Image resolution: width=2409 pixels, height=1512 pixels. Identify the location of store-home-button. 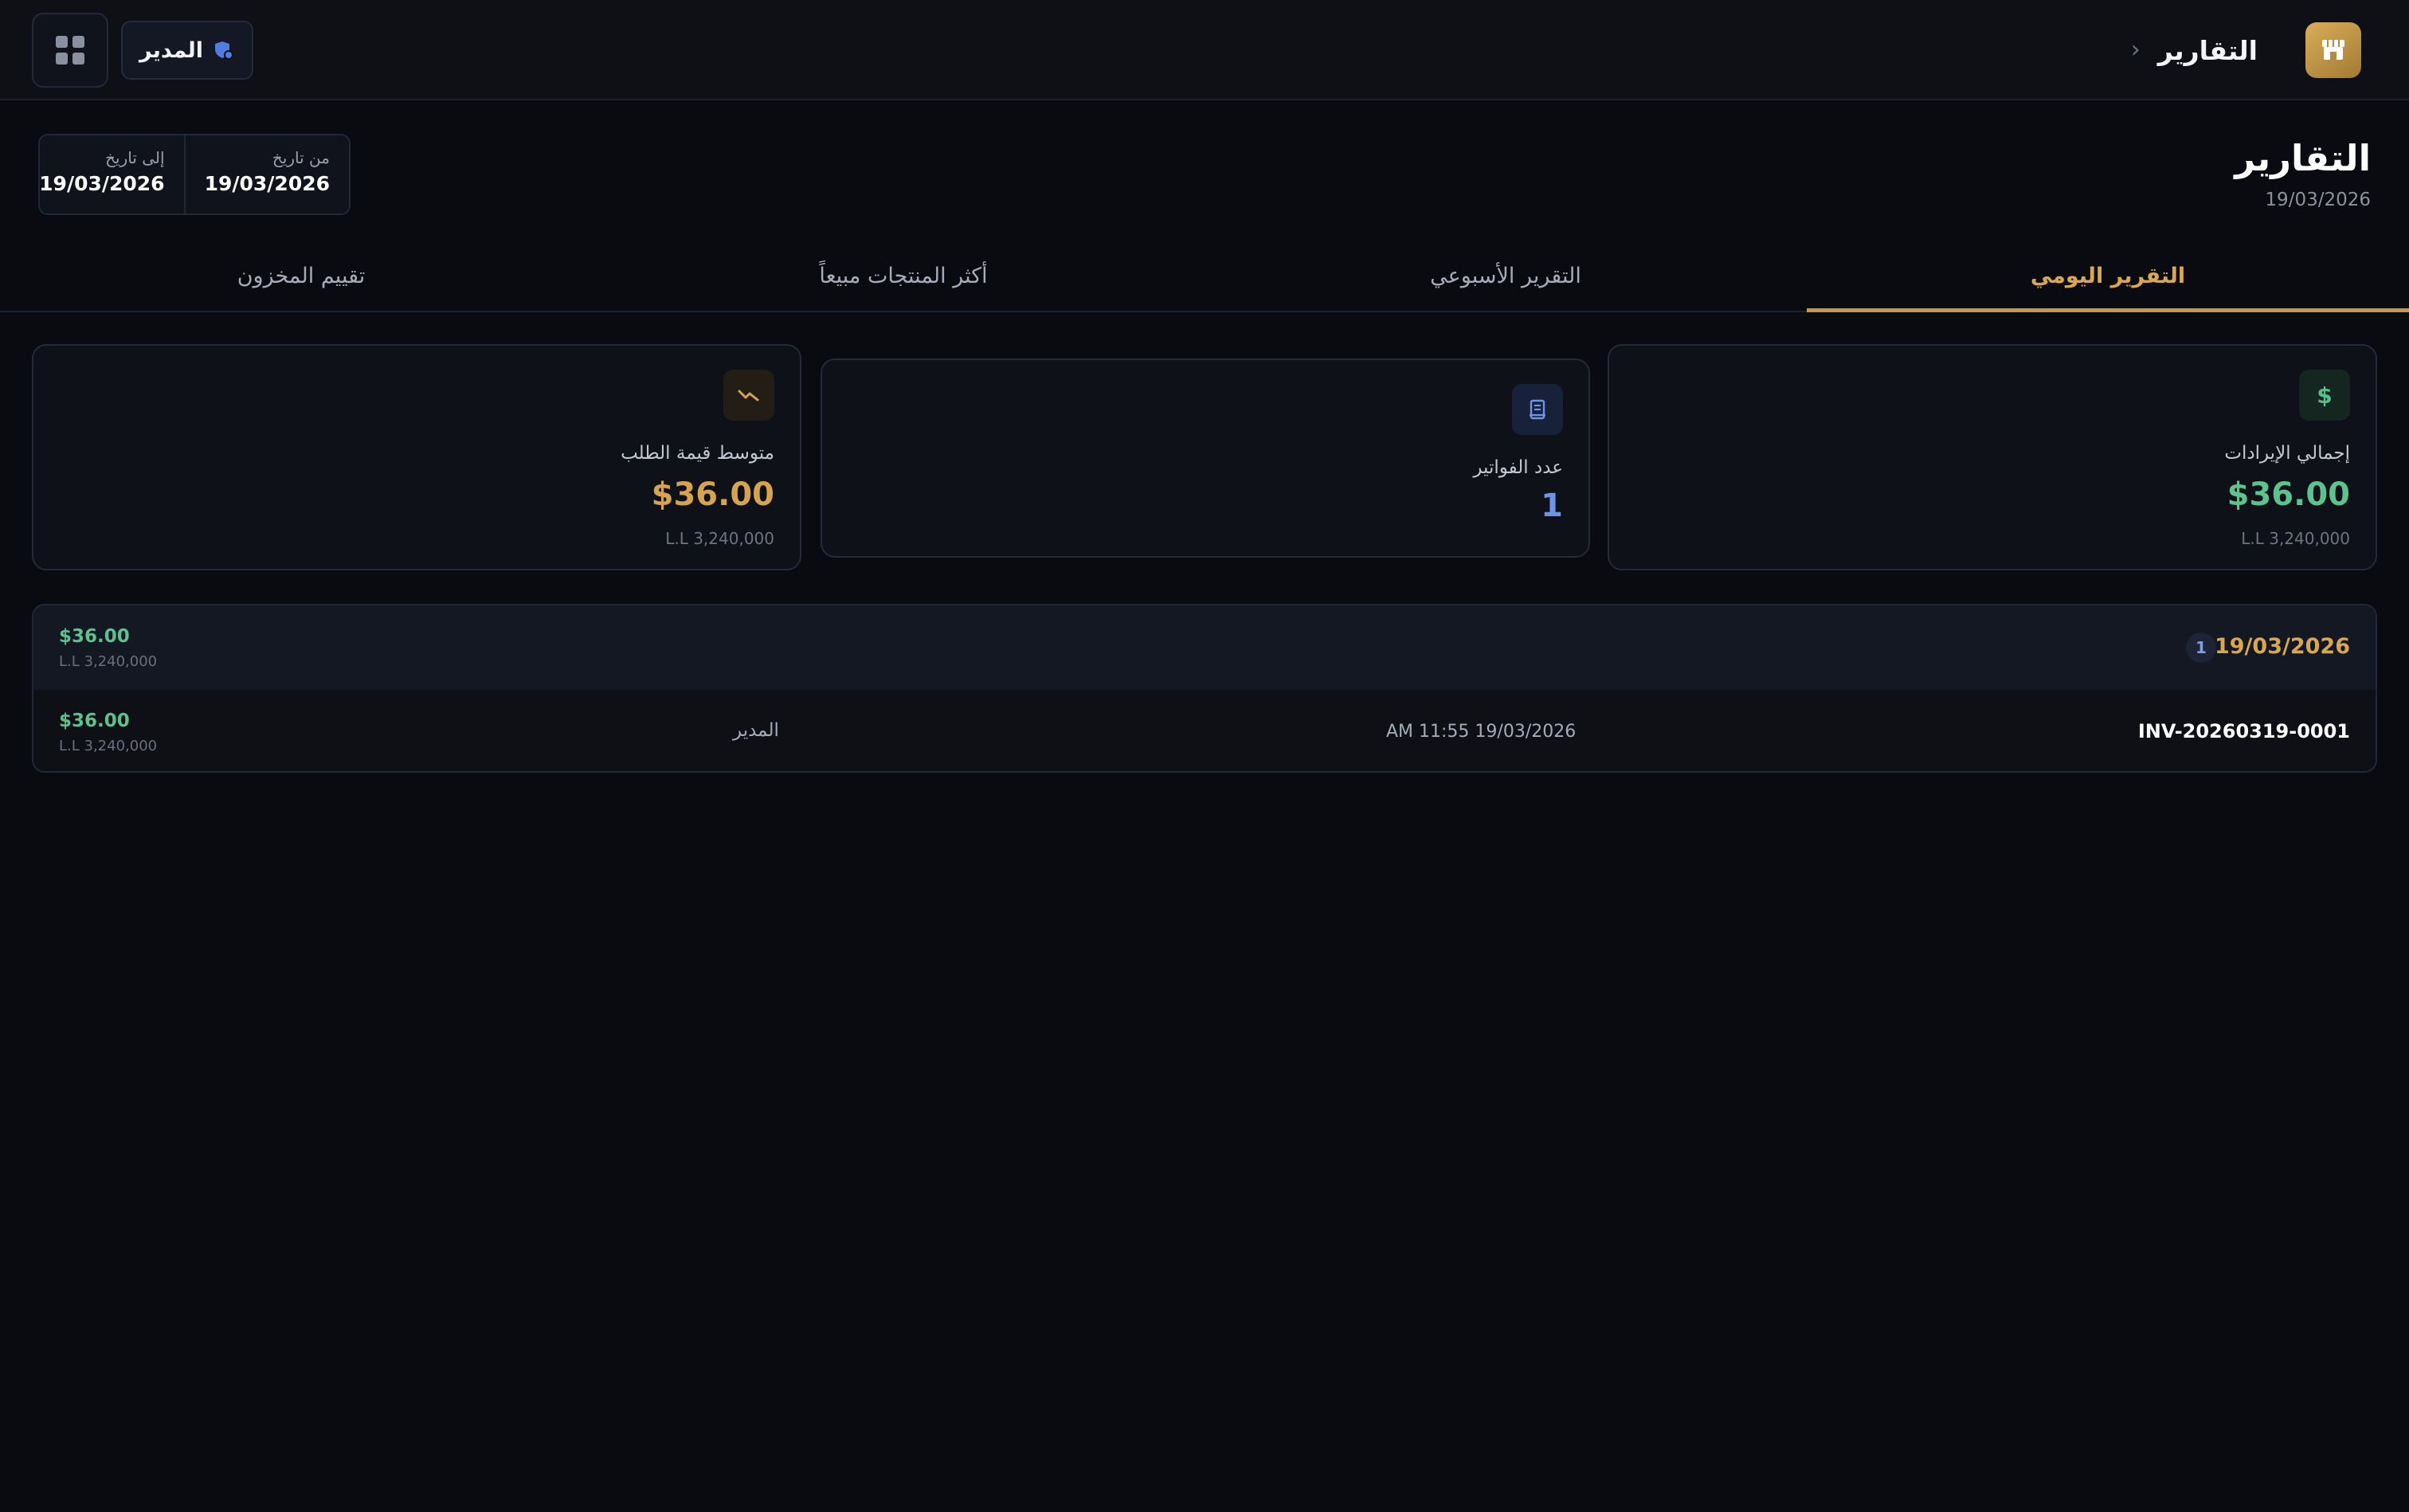
(2333, 50).